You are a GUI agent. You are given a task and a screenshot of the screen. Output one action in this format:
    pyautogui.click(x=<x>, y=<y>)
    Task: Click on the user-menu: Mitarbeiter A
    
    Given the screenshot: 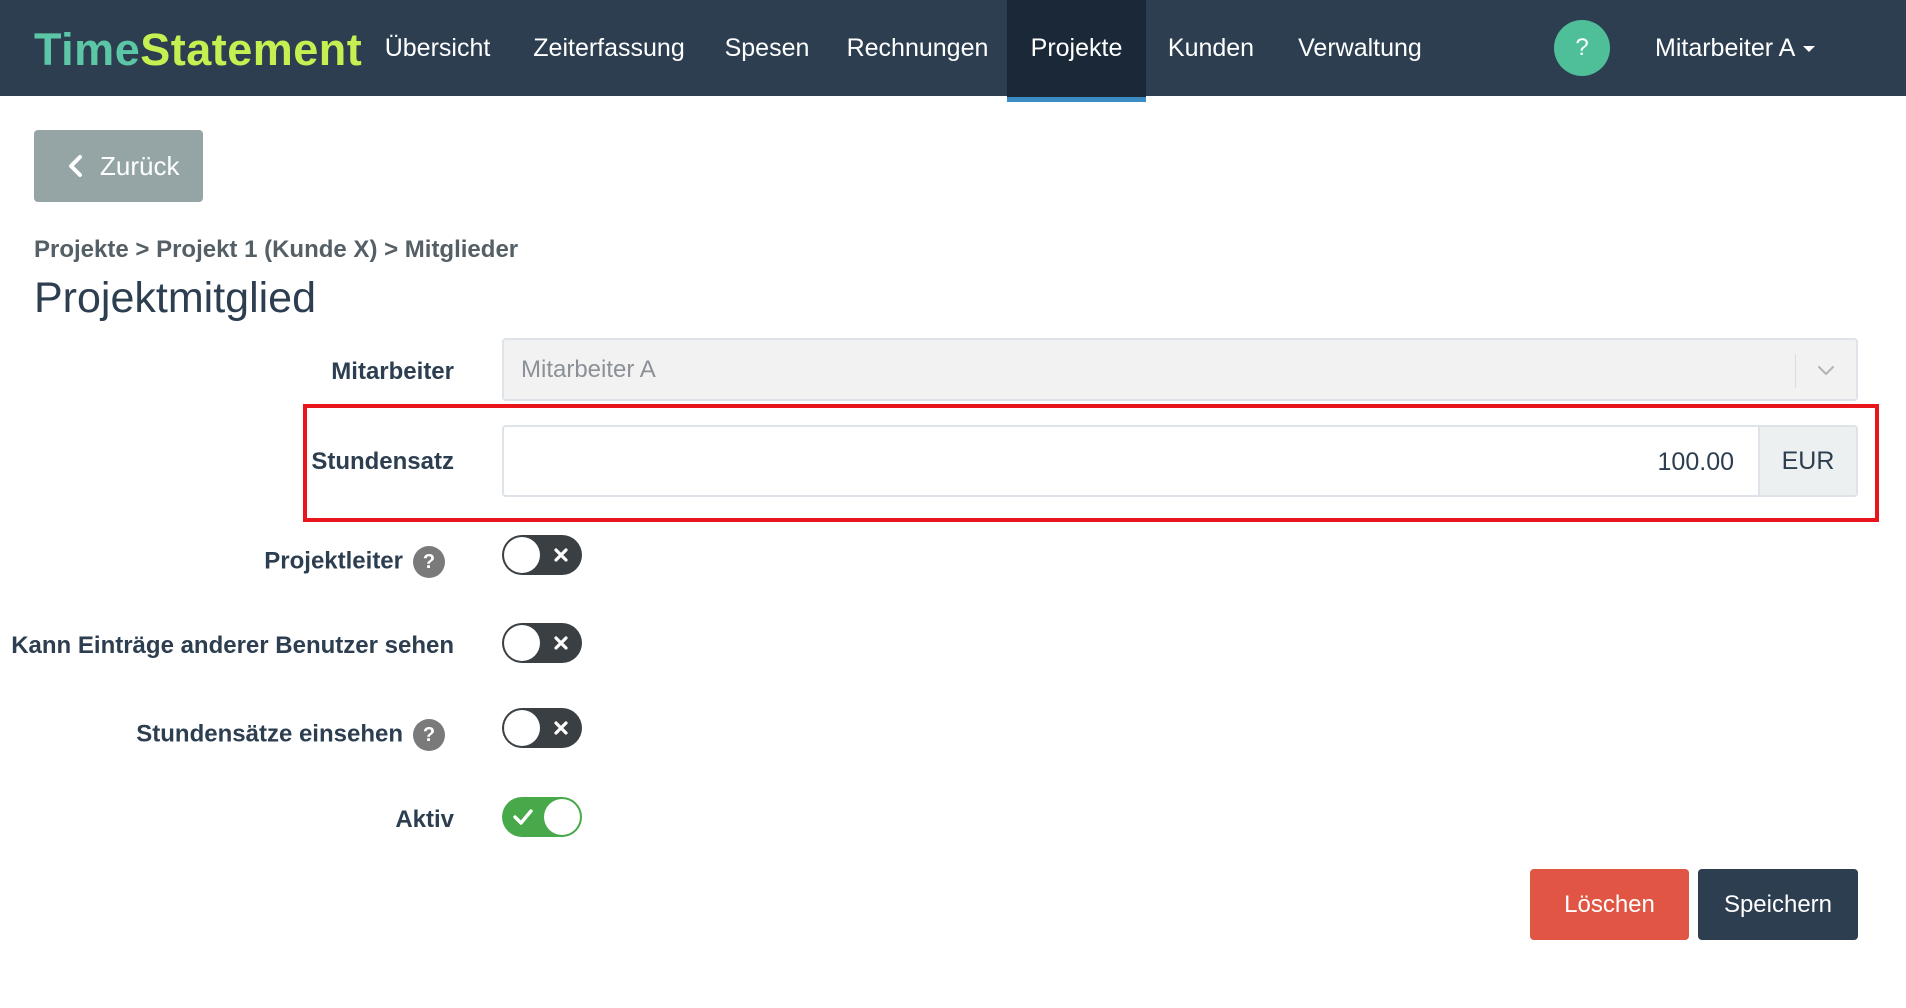 What is the action you would take?
    pyautogui.click(x=1735, y=48)
    